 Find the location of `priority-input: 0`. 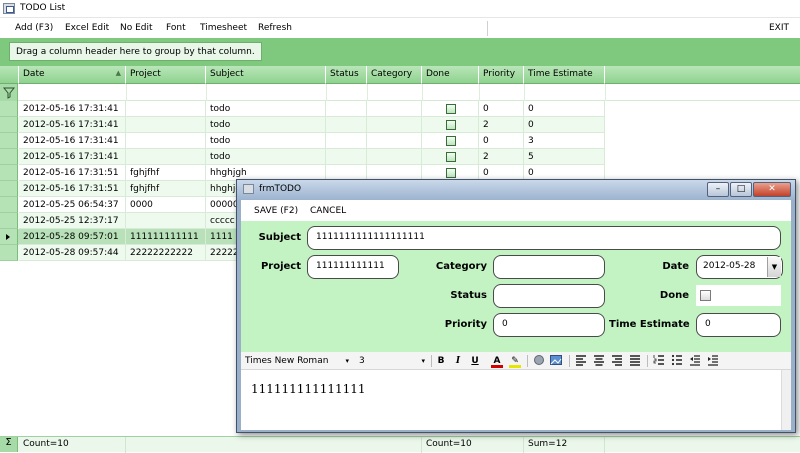

priority-input: 0 is located at coordinates (549, 325).